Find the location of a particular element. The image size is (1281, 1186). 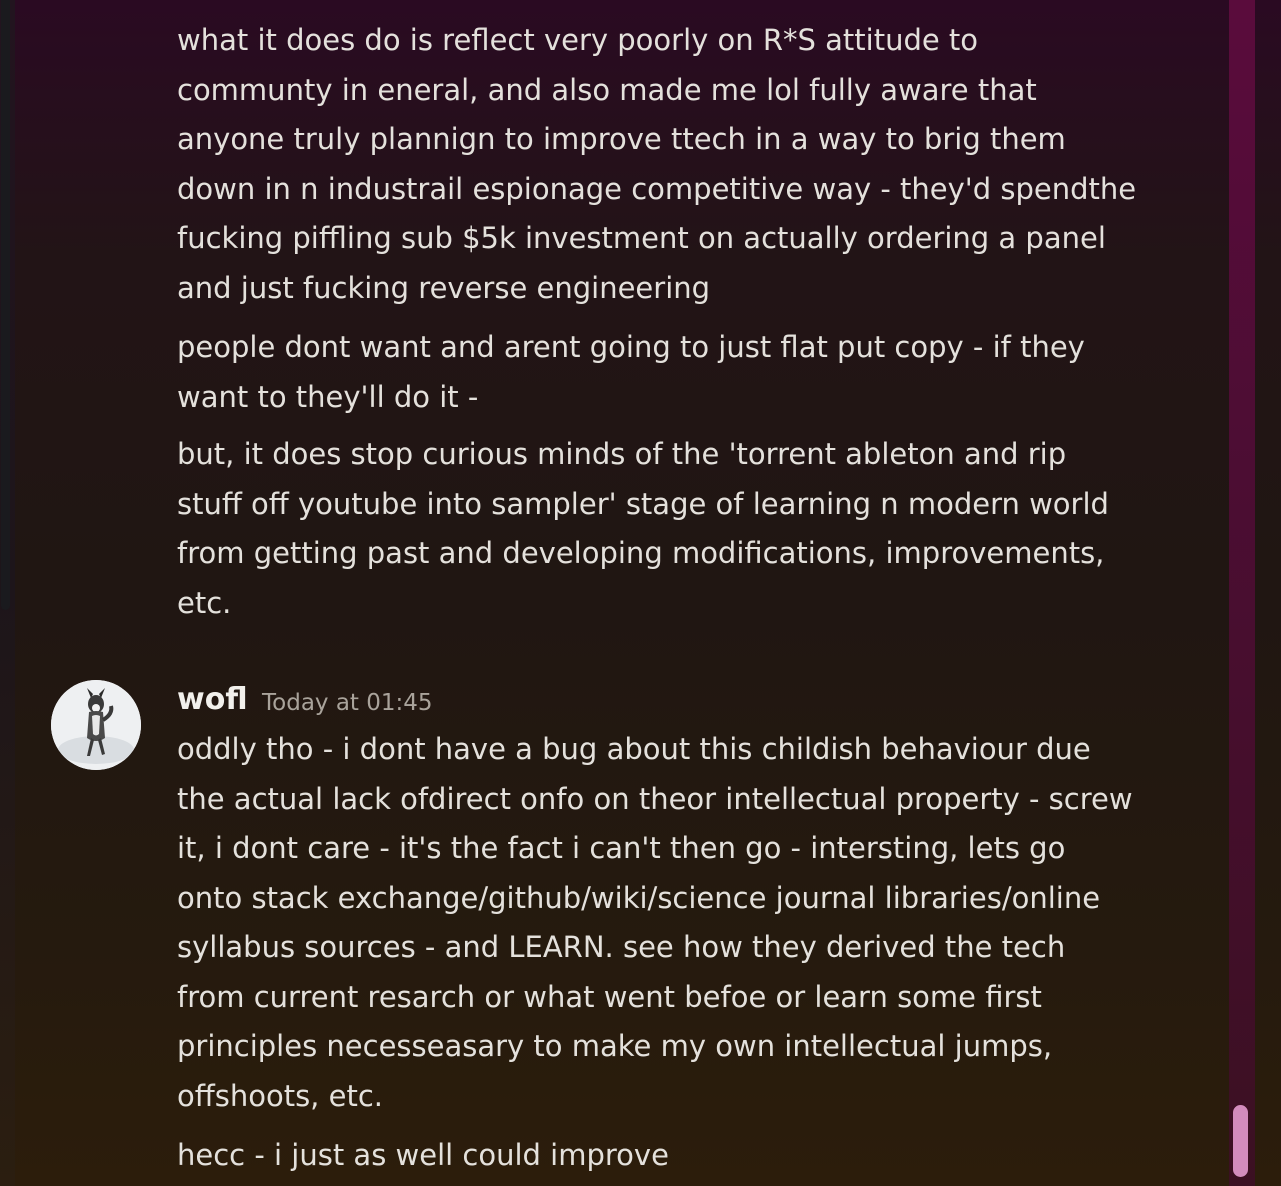

husky-dog-avatar-icon is located at coordinates (96, 725).